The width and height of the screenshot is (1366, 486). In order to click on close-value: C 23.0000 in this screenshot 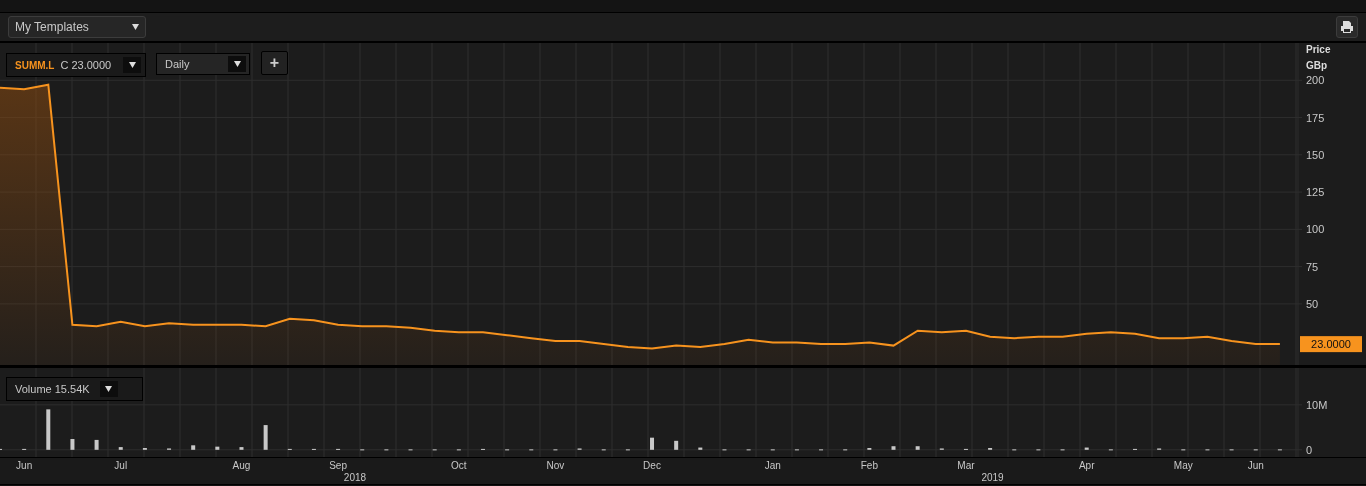, I will do `click(86, 65)`.